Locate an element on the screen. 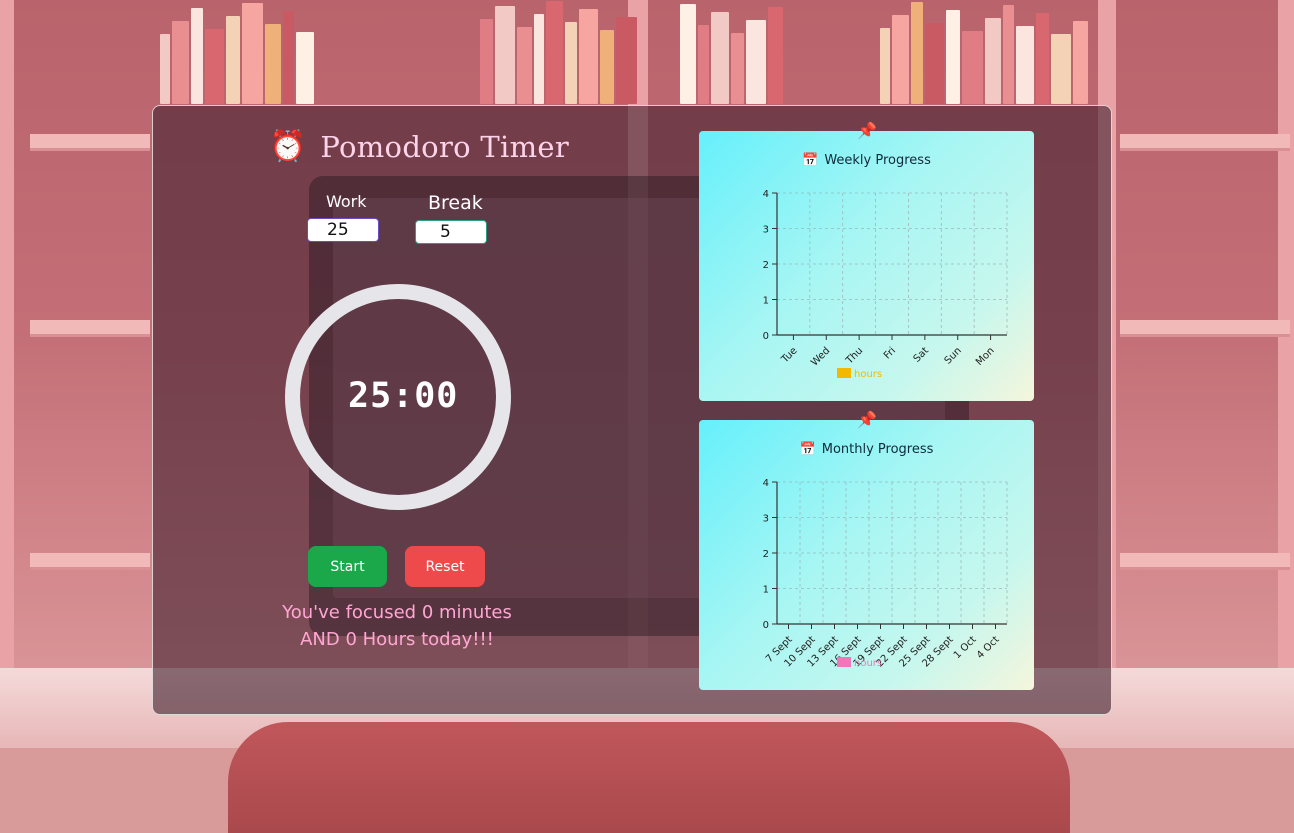  focus-summary-line1: You've focused 0 minutes is located at coordinates (397, 612).